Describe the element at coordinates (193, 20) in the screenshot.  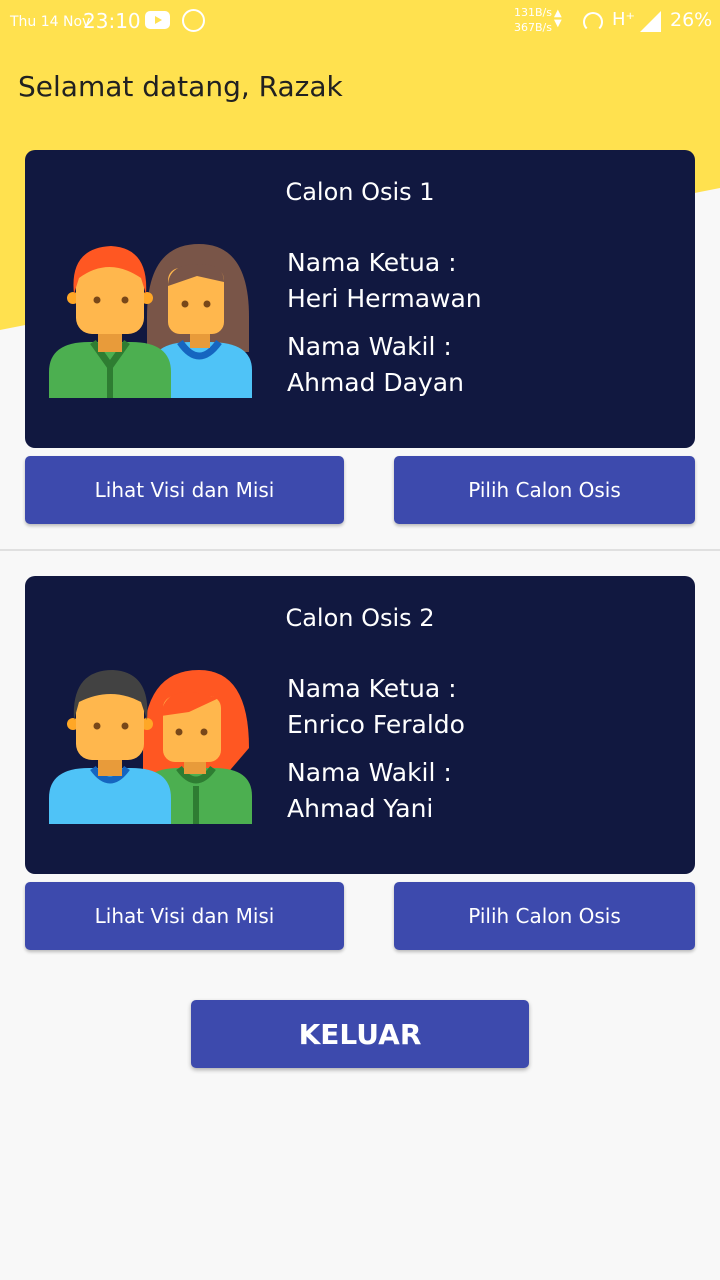
I see `whatsapp-icon` at that location.